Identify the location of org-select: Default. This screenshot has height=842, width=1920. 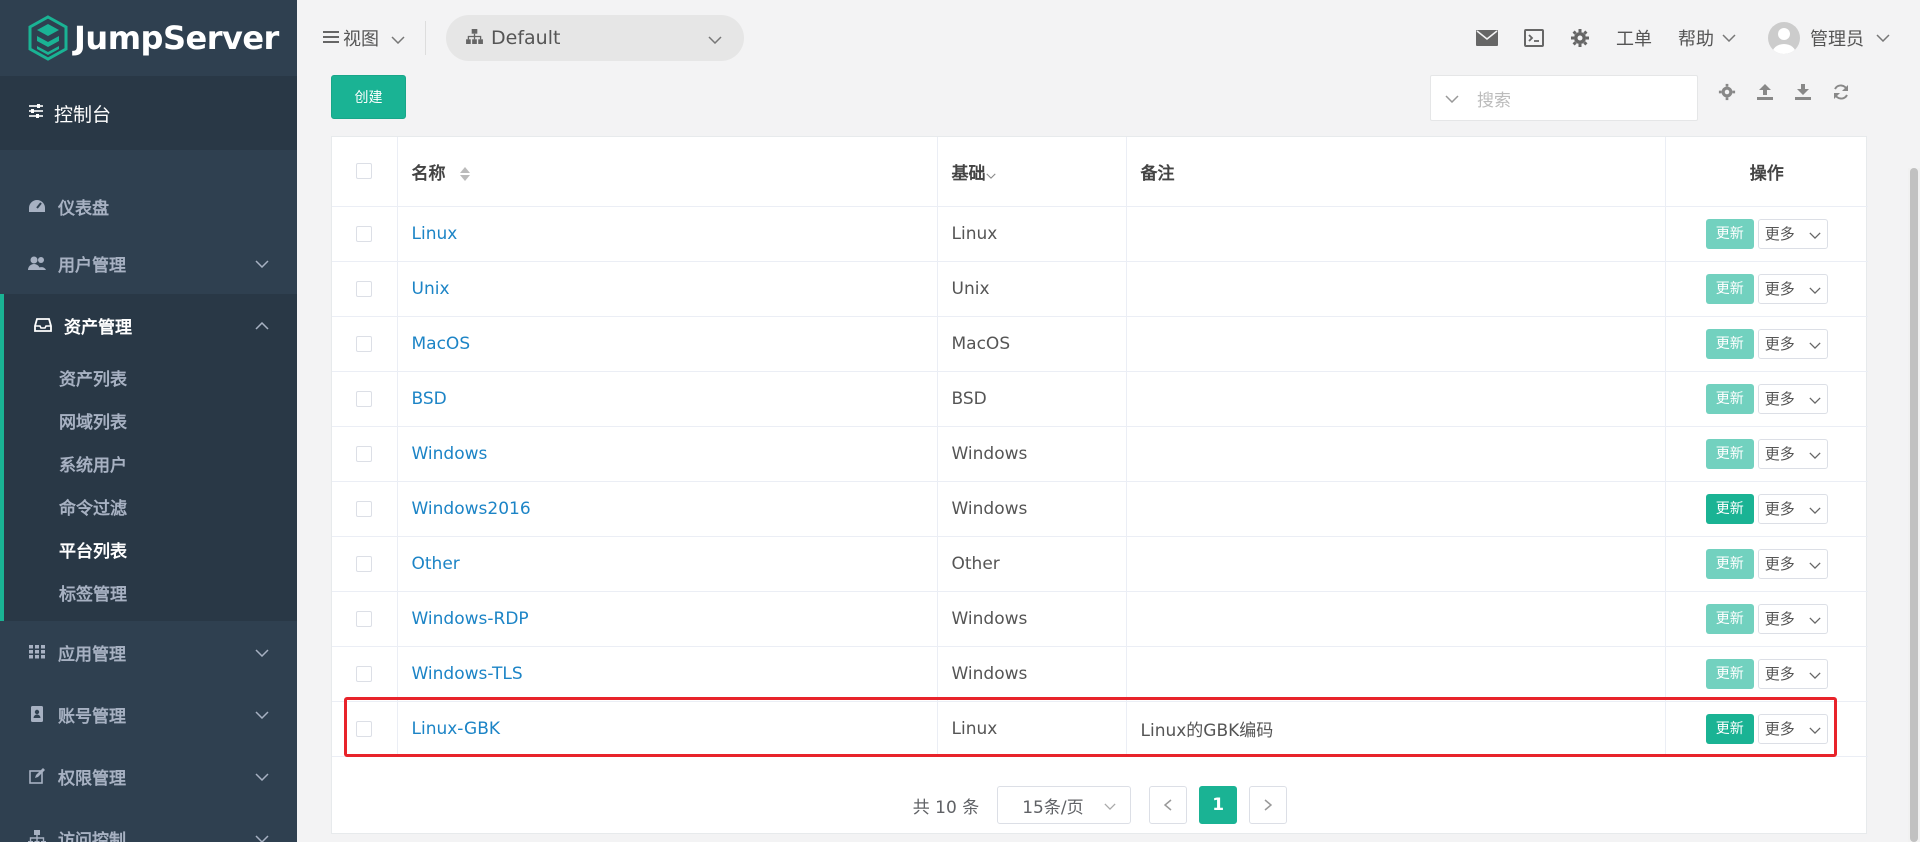
(595, 38).